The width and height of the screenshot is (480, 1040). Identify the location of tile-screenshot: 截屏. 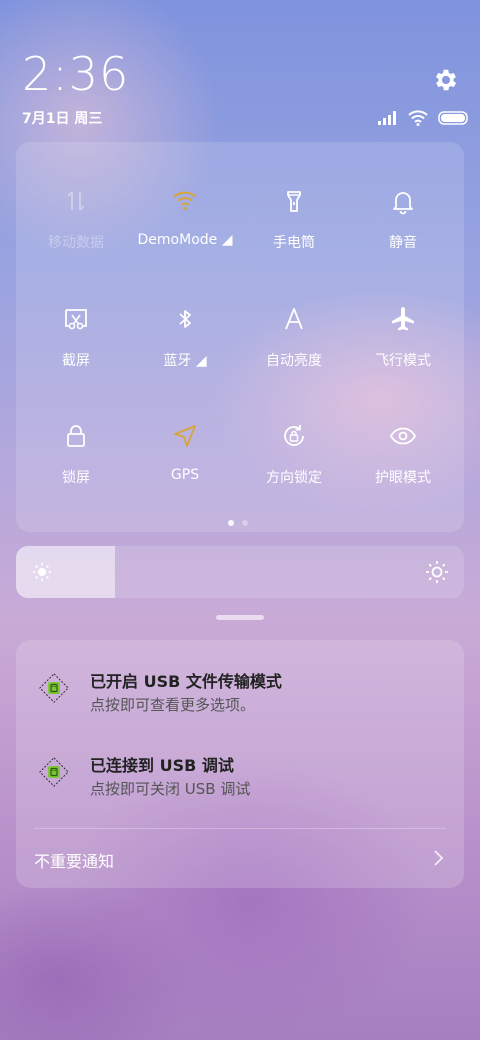
(76, 354).